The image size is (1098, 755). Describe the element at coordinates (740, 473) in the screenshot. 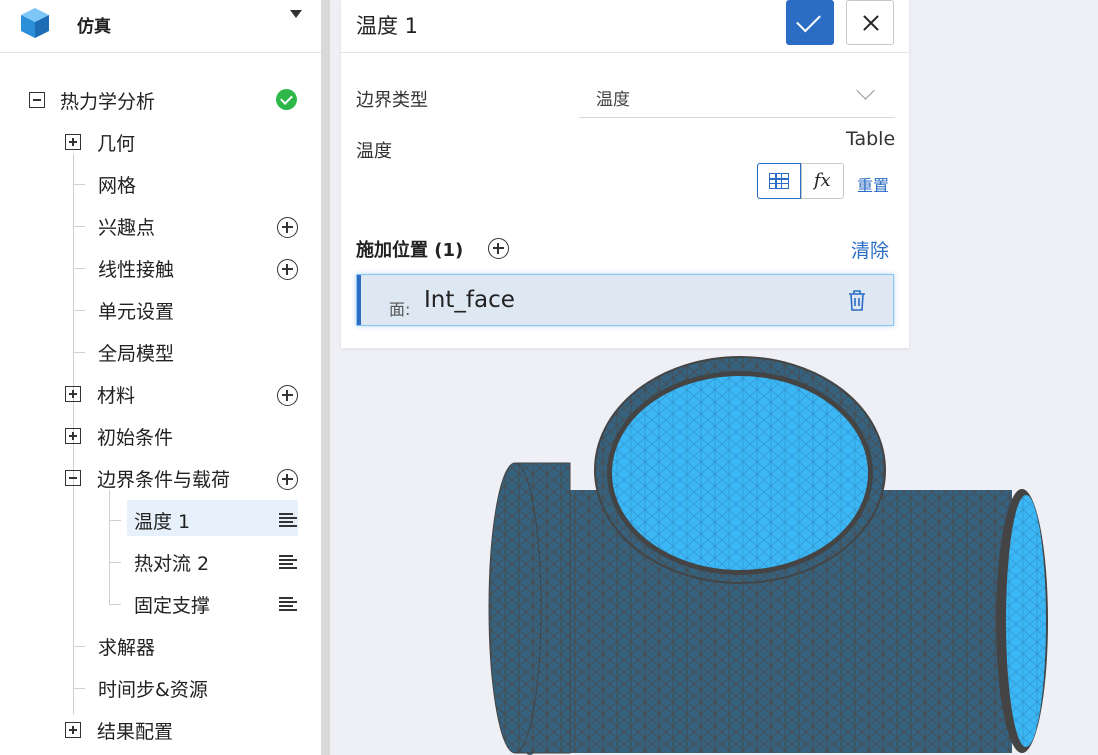

I see `pipe-branch-opening` at that location.